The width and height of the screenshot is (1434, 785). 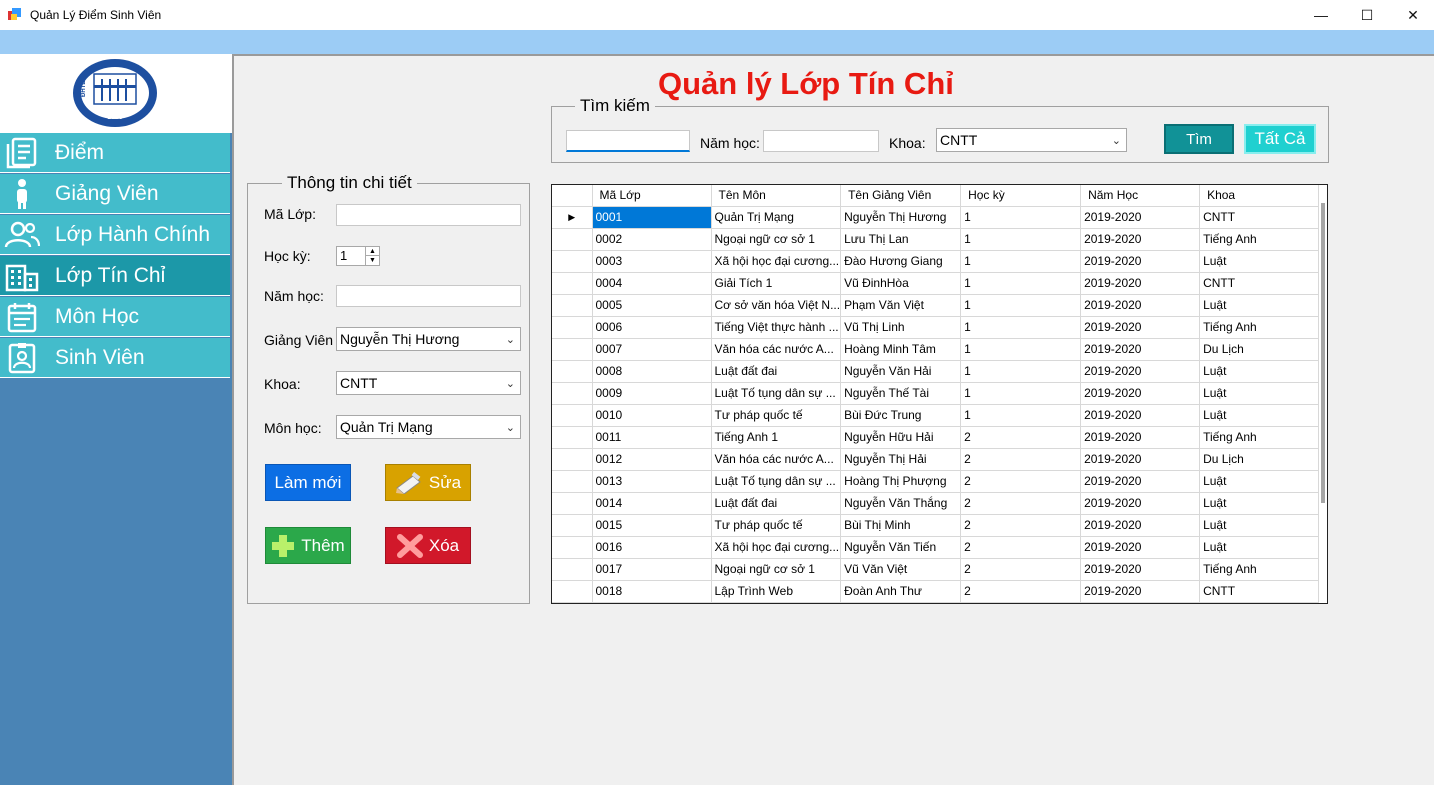 I want to click on column-header-hoc-ky: Học kỳ, so click(x=1021, y=196).